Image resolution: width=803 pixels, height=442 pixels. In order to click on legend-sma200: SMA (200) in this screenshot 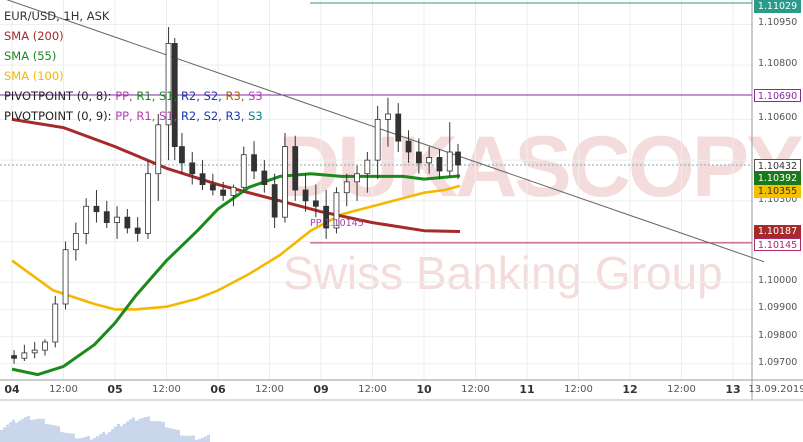, I will do `click(34, 36)`.